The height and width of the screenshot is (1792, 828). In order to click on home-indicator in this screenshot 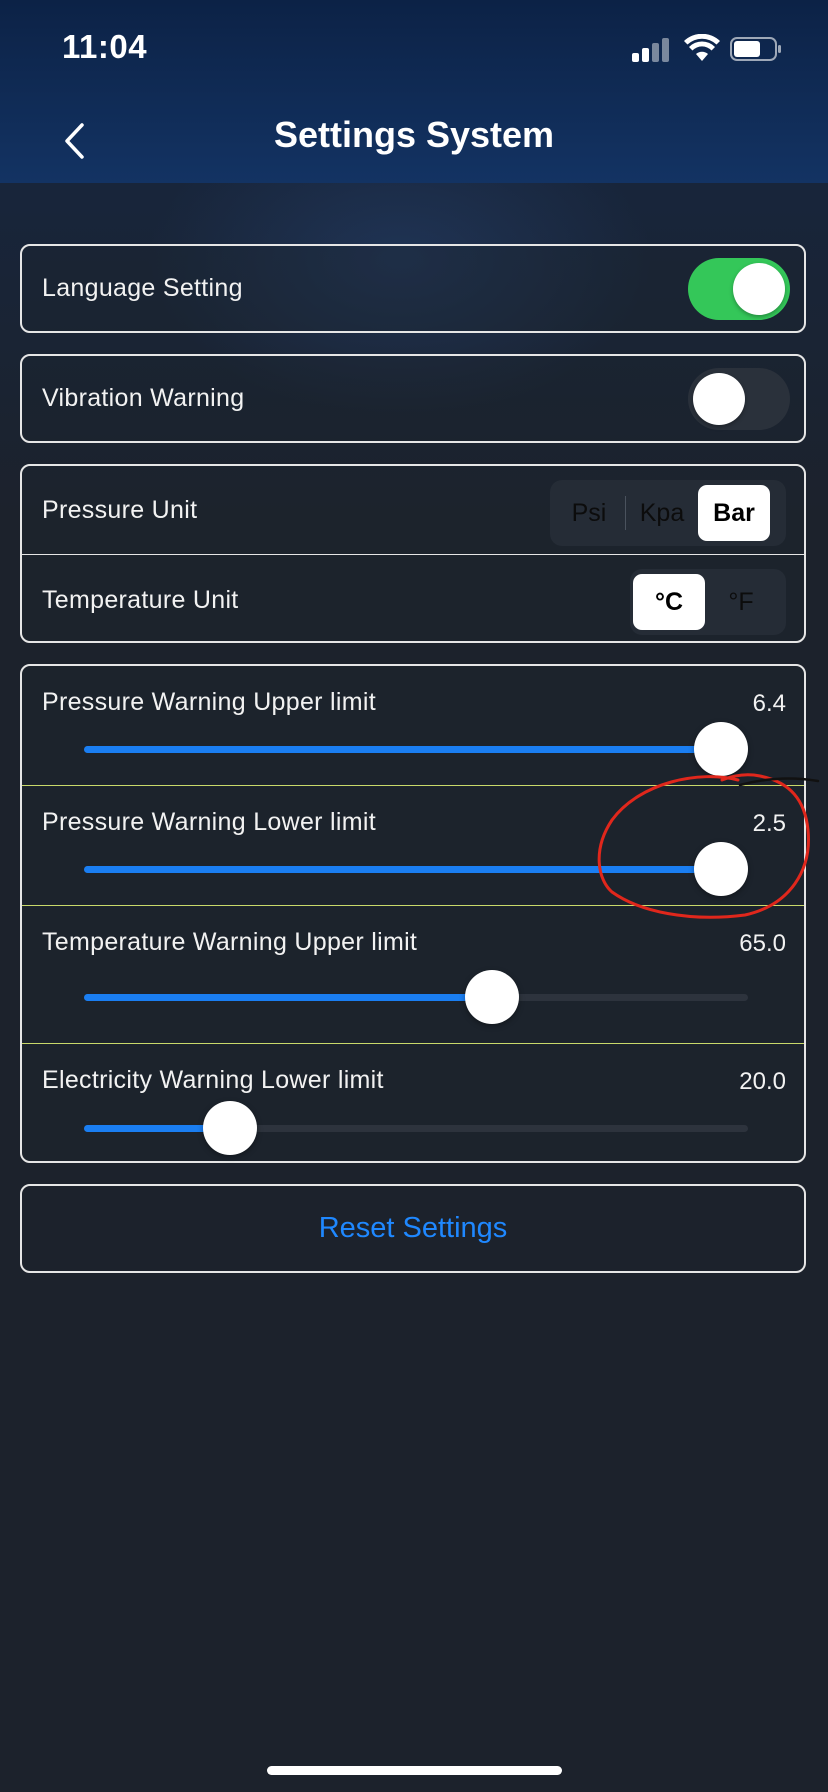, I will do `click(414, 1770)`.